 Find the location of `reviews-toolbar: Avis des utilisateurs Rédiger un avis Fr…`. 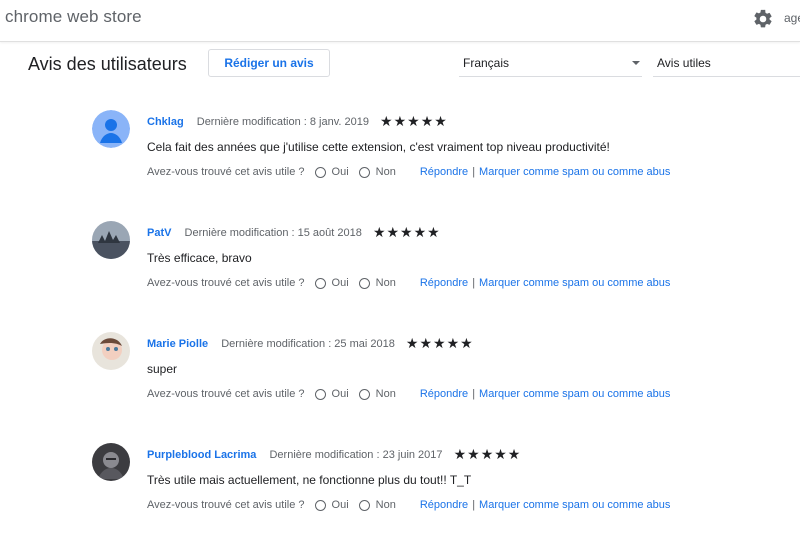

reviews-toolbar: Avis des utilisateurs Rédiger un avis Fr… is located at coordinates (400, 65).